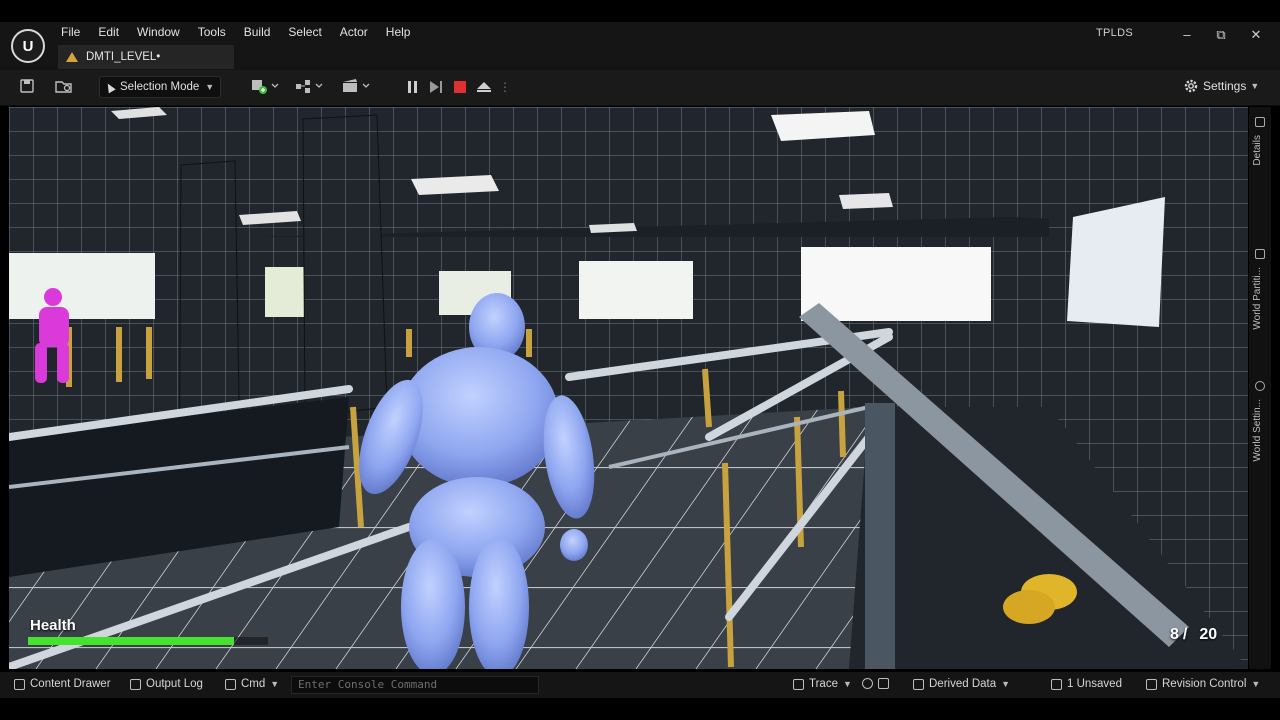  I want to click on globe-icon, so click(1260, 386).